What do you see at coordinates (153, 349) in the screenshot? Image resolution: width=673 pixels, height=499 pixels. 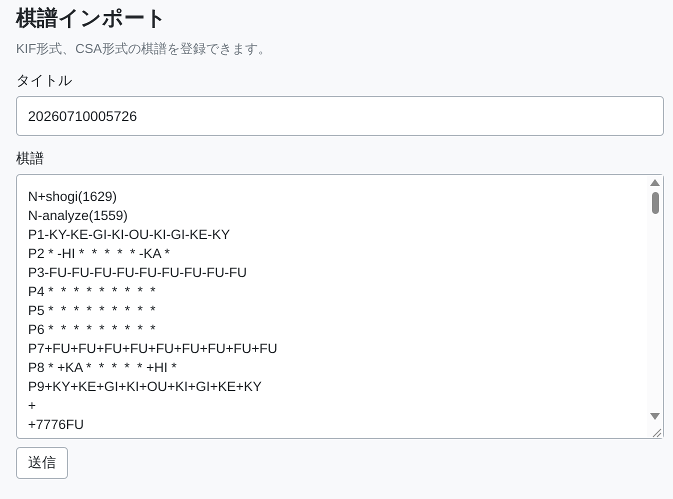 I see `kifu-line: P7+FU+FU+FU+FU+FU+FU+FU+FU+FU` at bounding box center [153, 349].